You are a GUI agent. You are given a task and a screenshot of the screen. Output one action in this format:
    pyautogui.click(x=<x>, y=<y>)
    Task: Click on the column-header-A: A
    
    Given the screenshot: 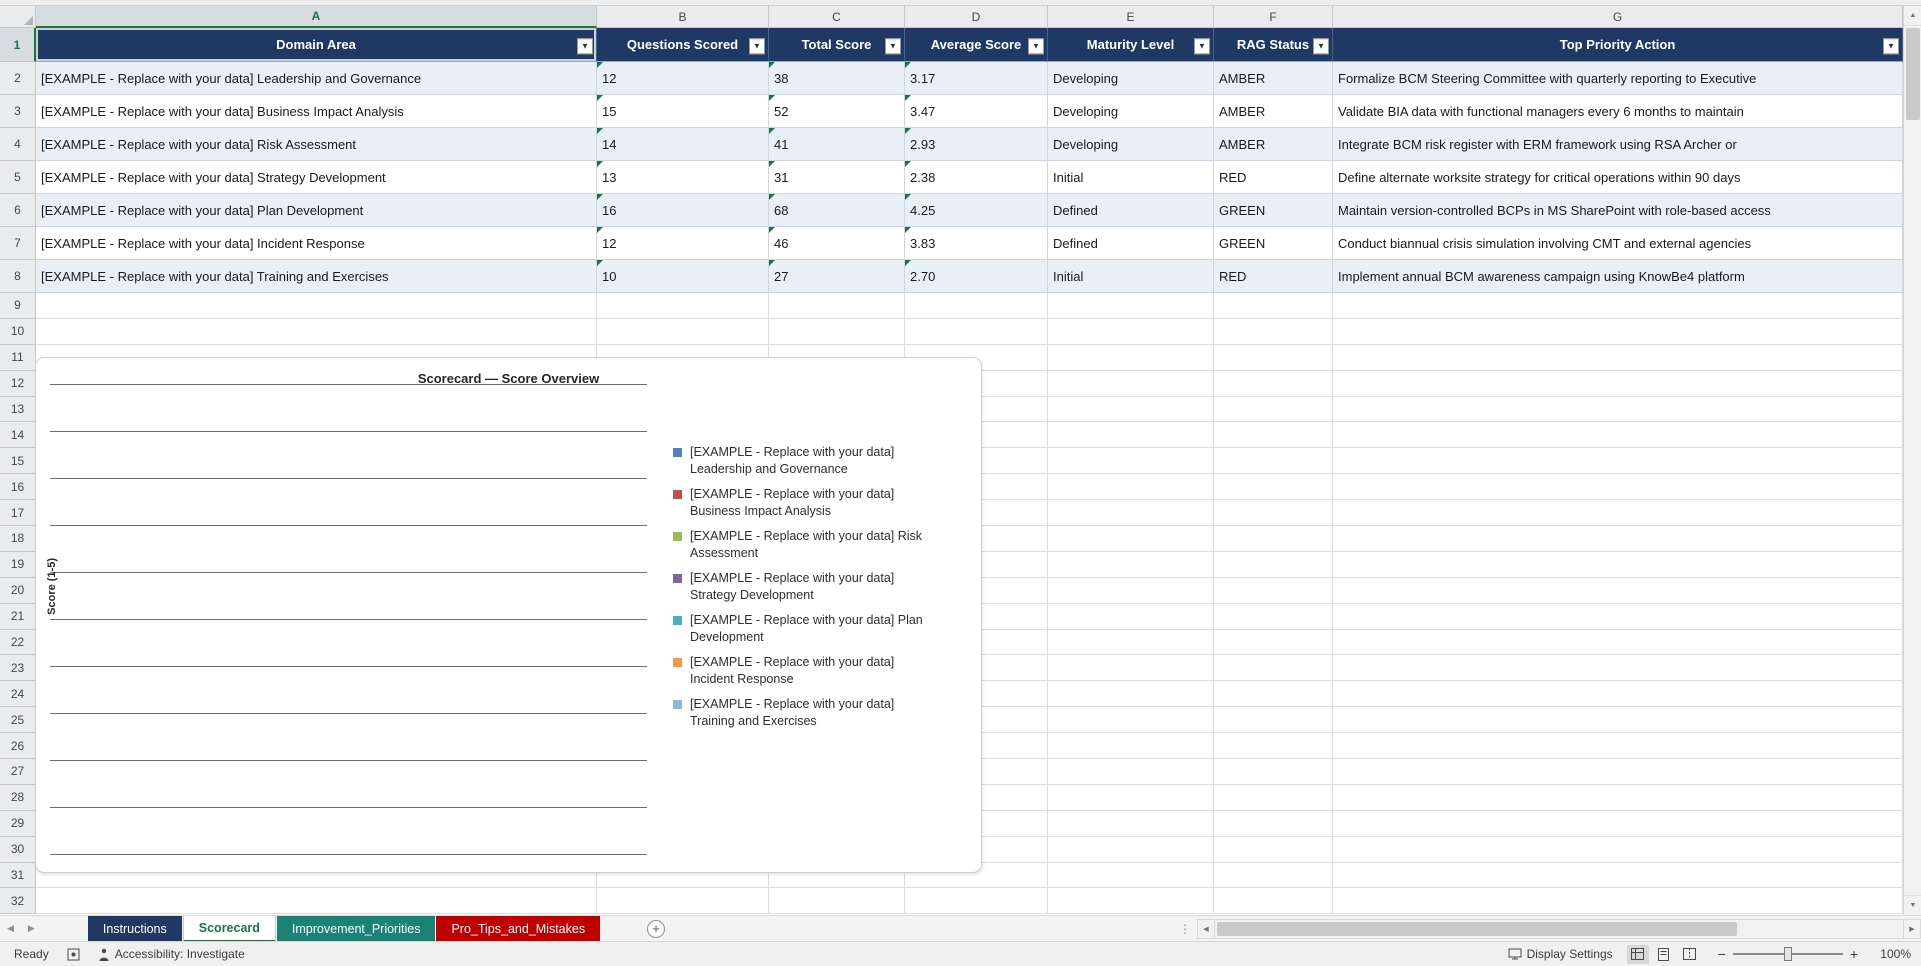 What is the action you would take?
    pyautogui.click(x=316, y=17)
    